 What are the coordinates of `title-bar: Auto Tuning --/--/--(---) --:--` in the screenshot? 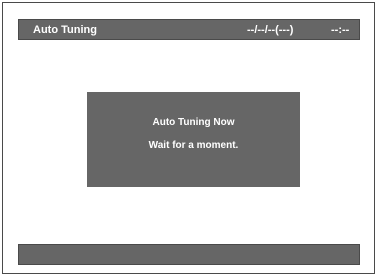 It's located at (189, 29).